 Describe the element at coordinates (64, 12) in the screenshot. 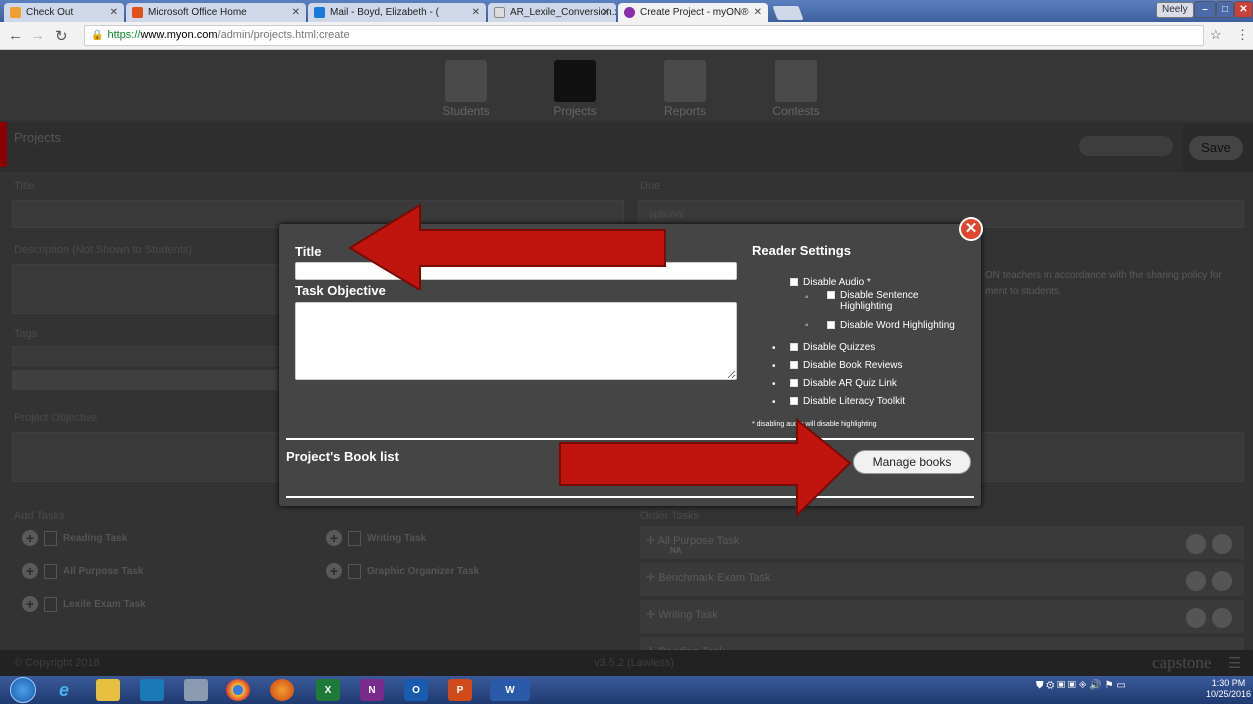

I see `tab-check-out: Check Out ✕` at that location.